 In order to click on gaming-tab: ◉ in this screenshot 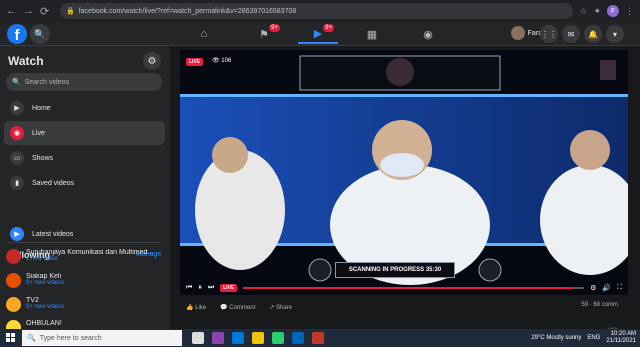, I will do `click(428, 34)`.